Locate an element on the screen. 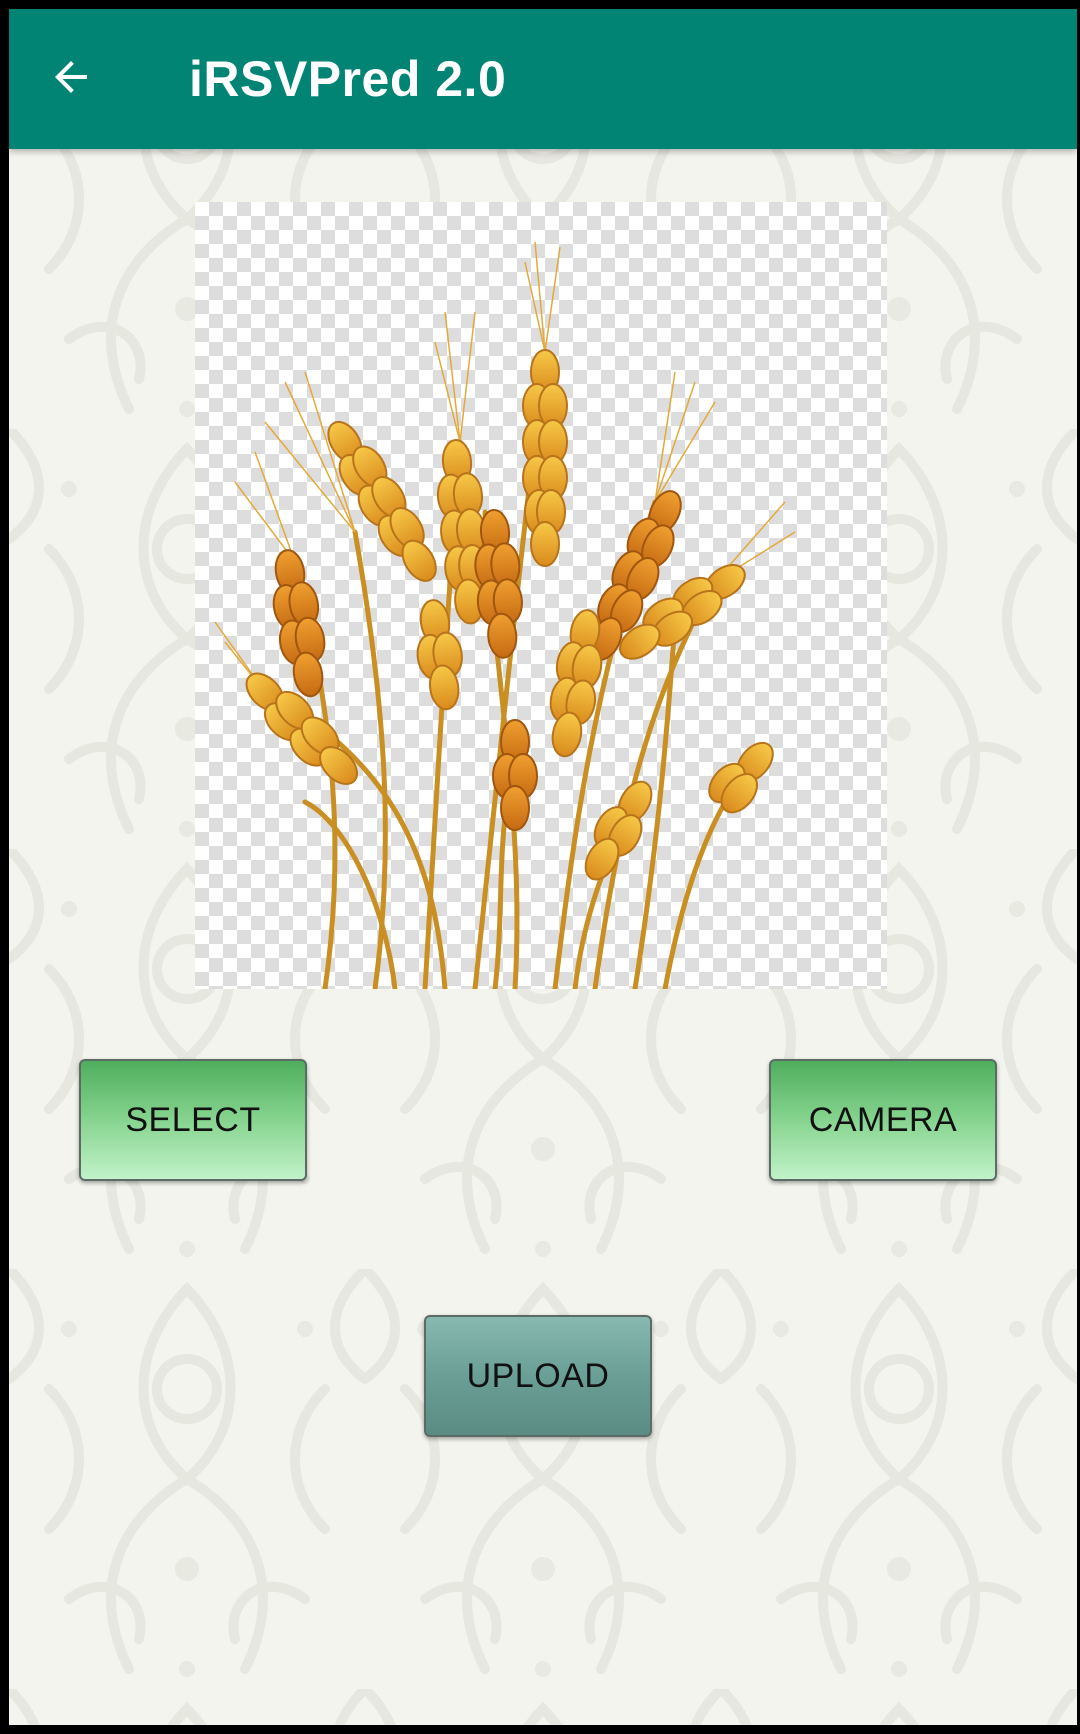 The image size is (1080, 1734). app-bar: iRSVPred 2.0 is located at coordinates (543, 79).